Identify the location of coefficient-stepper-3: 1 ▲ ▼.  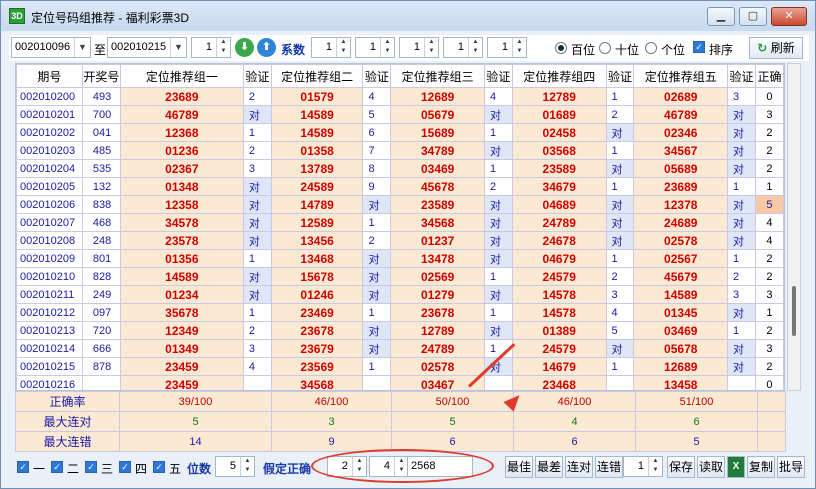
(419, 47).